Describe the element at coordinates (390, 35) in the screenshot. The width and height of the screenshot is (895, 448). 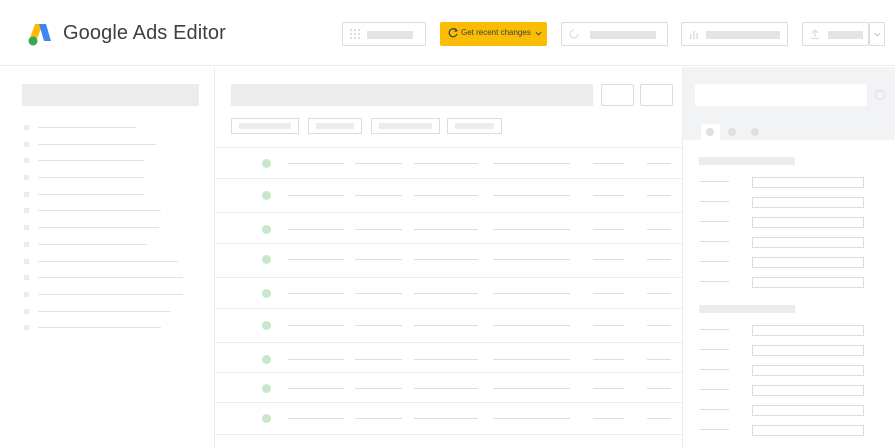
I see `accounts-button-label-placeholder` at that location.